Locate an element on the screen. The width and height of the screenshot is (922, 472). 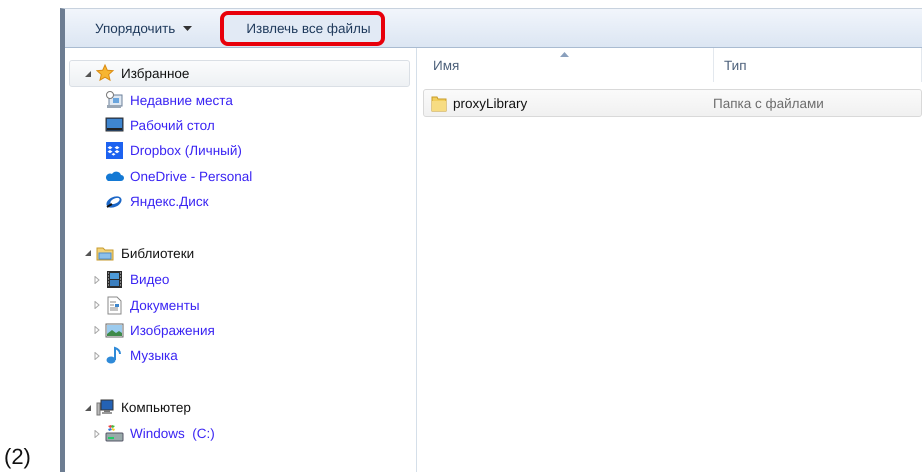
column-header: Тип is located at coordinates (818, 65).